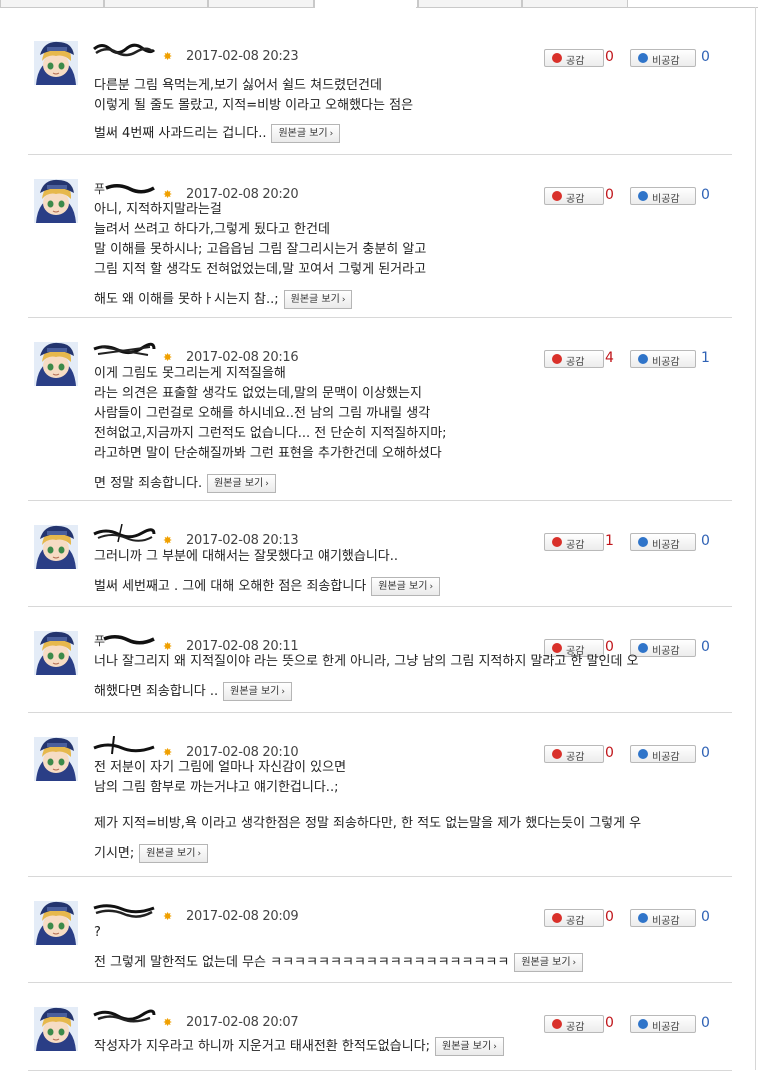 Image resolution: width=758 pixels, height=1071 pixels. I want to click on comment-line: 그러니까 그 부분에 대해서는 잘못했다고 얘기했습니다.., so click(246, 556).